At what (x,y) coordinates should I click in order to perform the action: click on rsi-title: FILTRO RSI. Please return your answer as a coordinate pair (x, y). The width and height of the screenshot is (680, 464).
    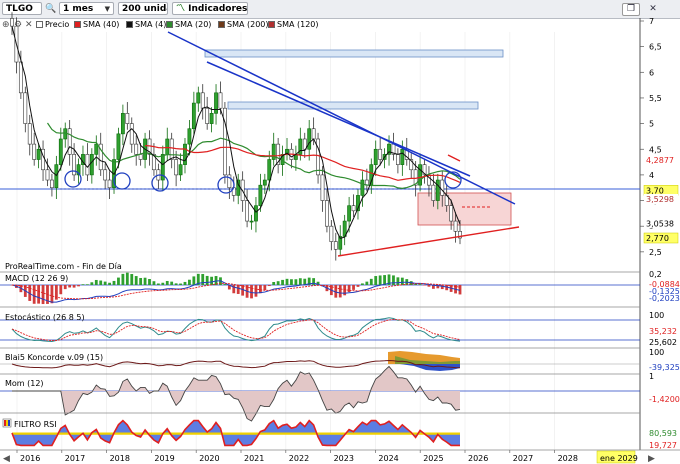
    Looking at the image, I should click on (35, 424).